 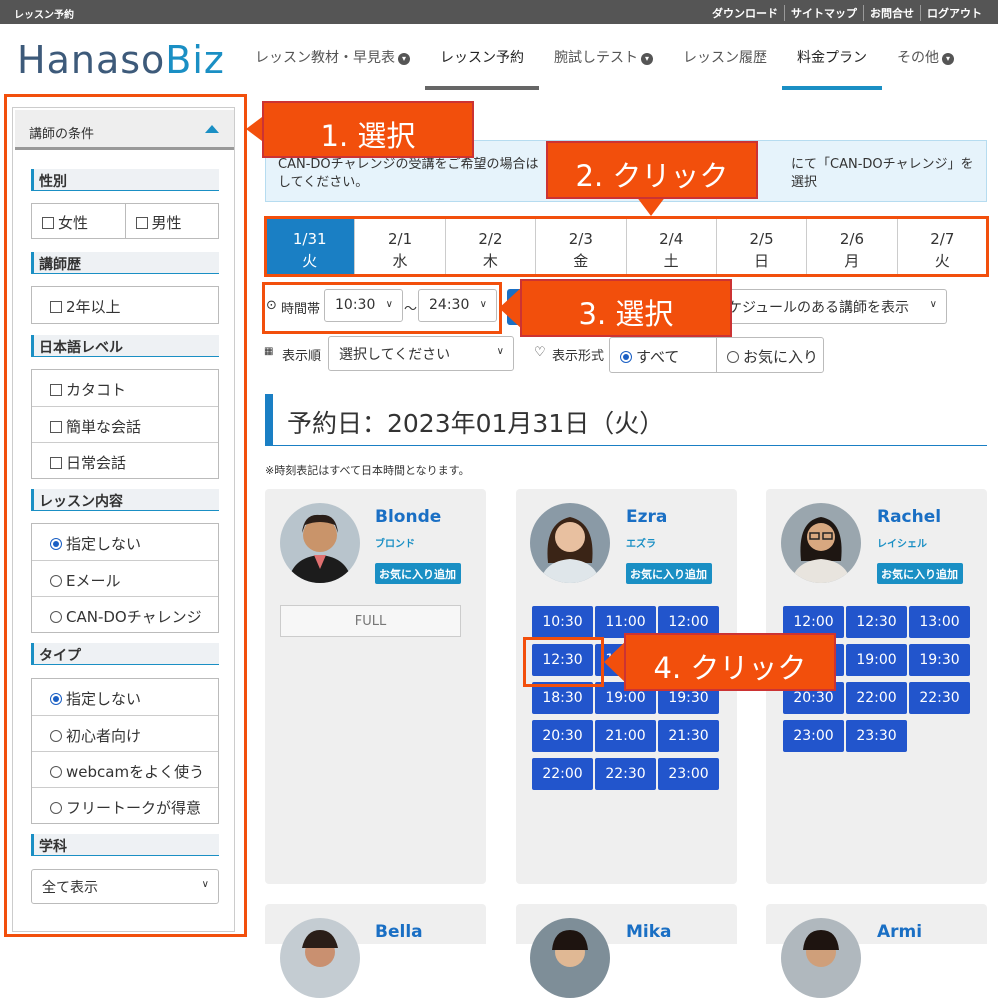 I want to click on format-all-radio: すべて, so click(x=663, y=355).